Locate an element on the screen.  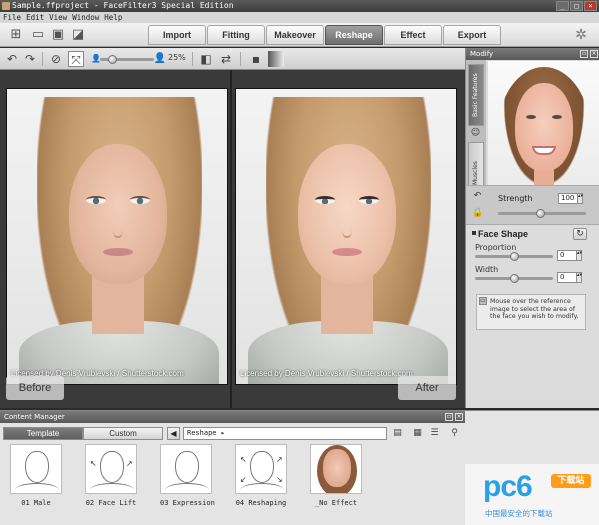
content-path: Reshape ▸ is located at coordinates (285, 433).